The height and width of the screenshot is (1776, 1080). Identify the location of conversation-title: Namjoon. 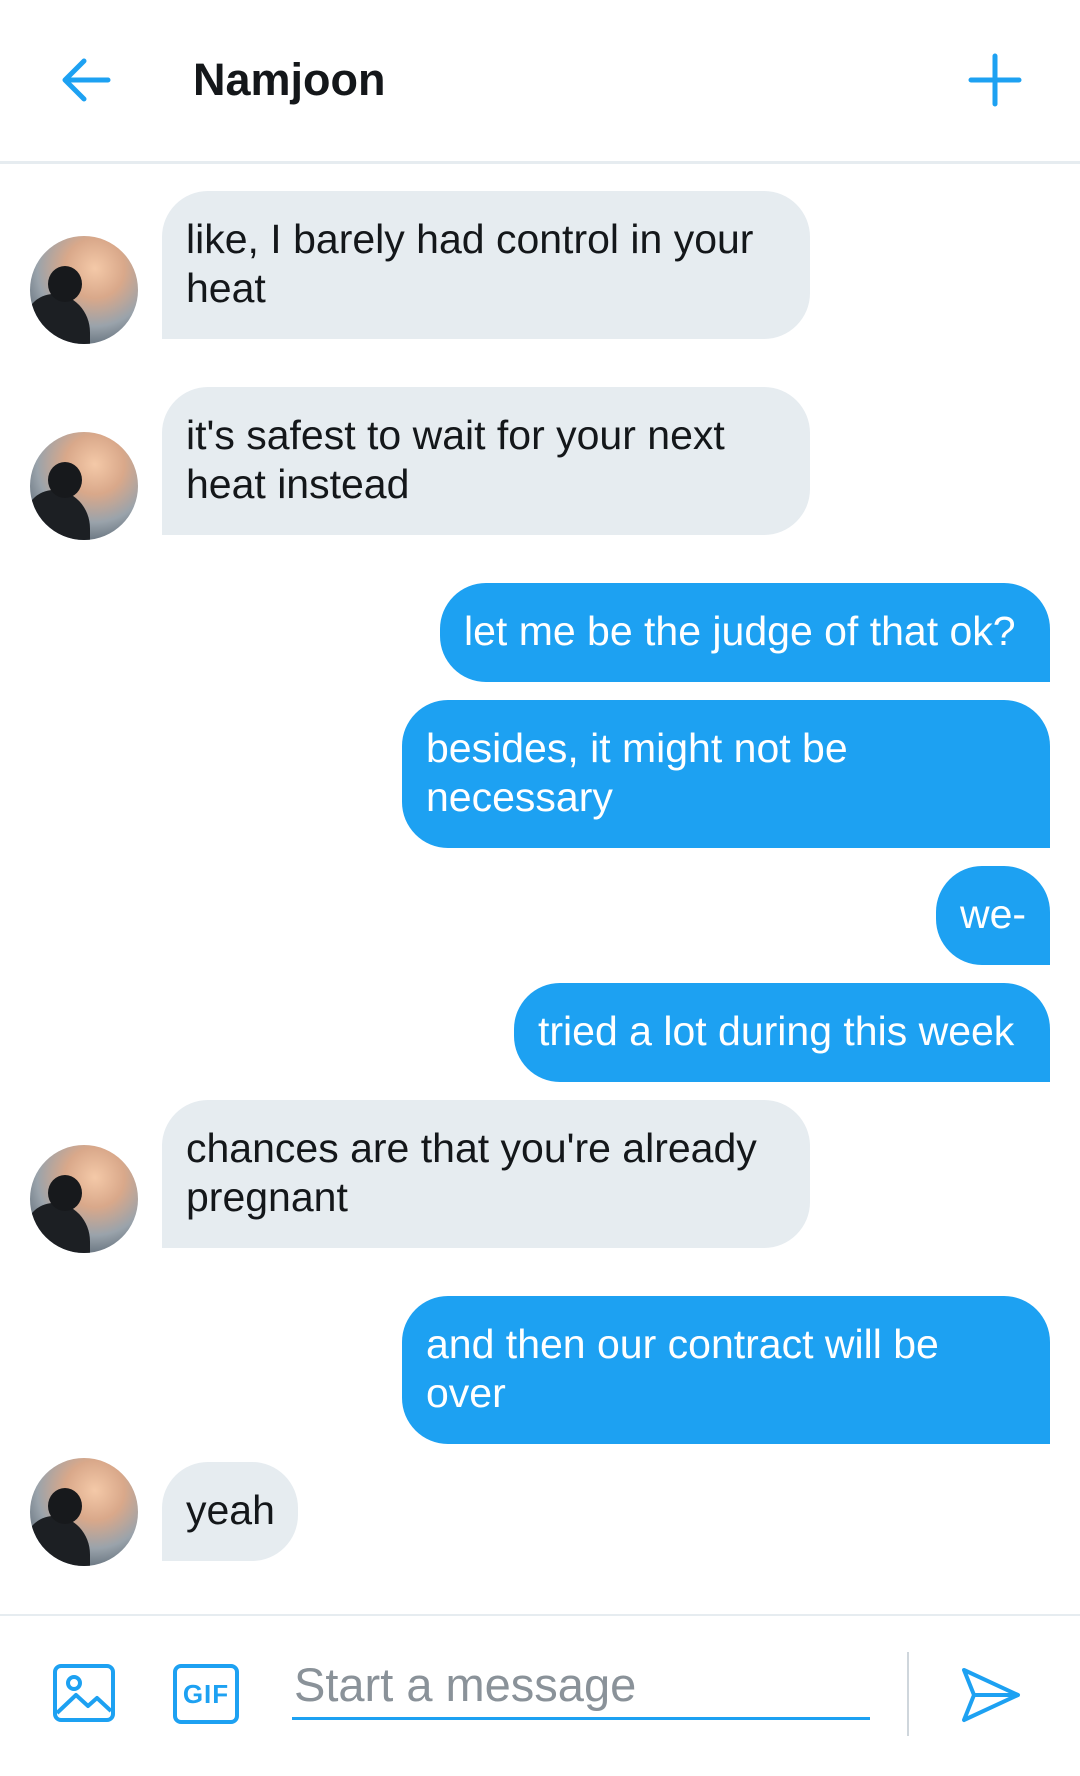
(289, 79).